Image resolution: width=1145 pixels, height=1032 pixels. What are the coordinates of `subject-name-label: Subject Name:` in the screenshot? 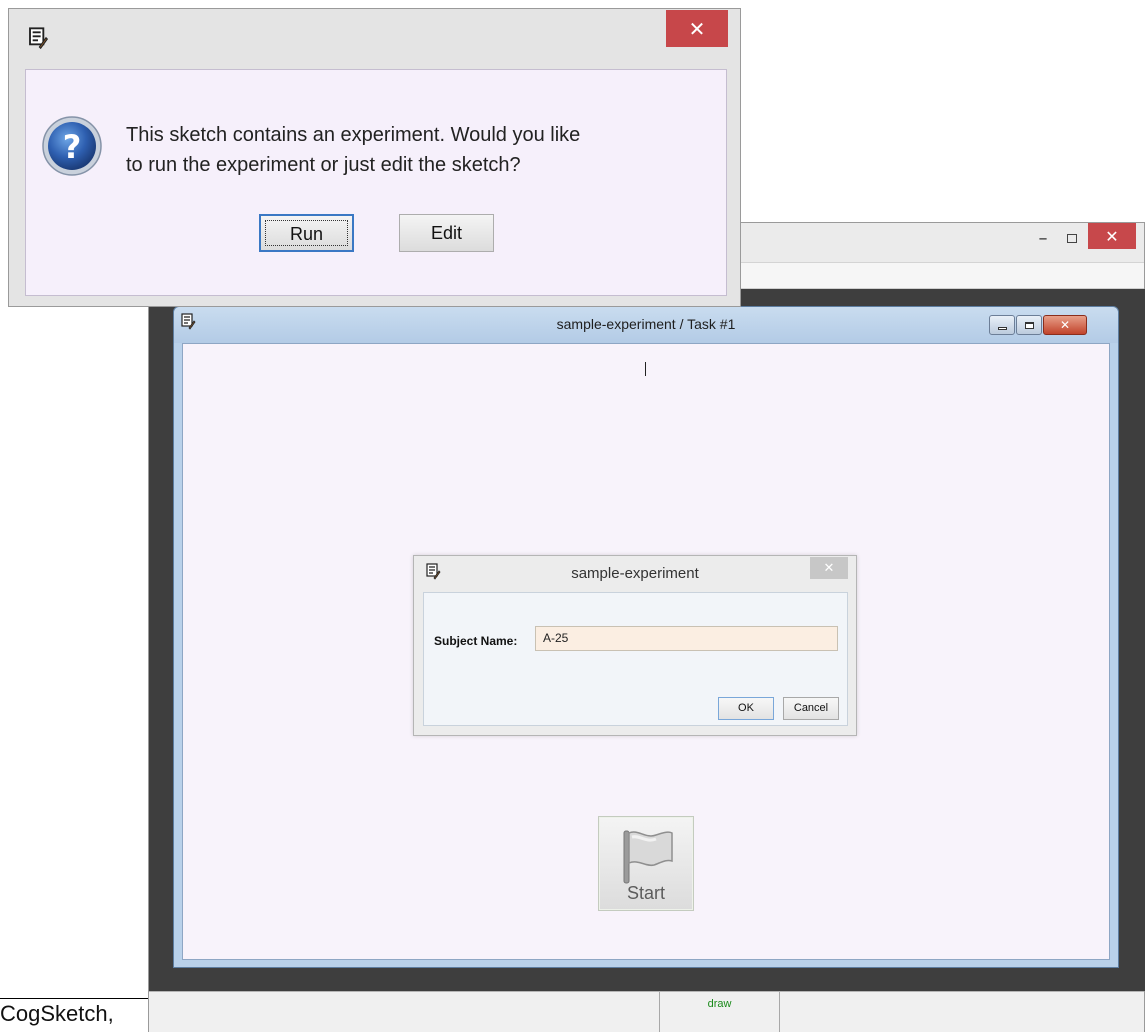 It's located at (476, 641).